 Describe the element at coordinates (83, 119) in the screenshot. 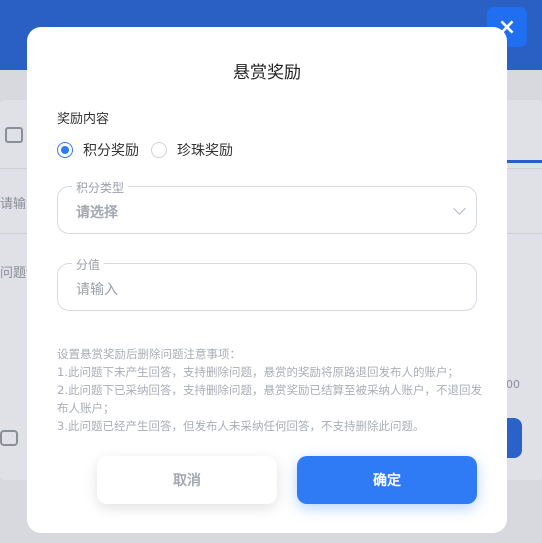

I see `reward-content-label: 奖励内容` at that location.